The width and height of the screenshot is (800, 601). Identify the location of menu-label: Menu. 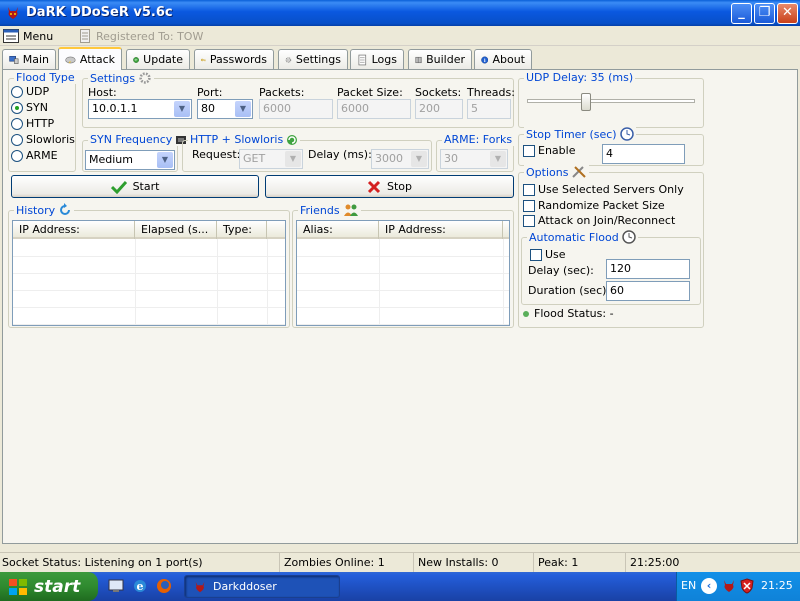
(38, 36).